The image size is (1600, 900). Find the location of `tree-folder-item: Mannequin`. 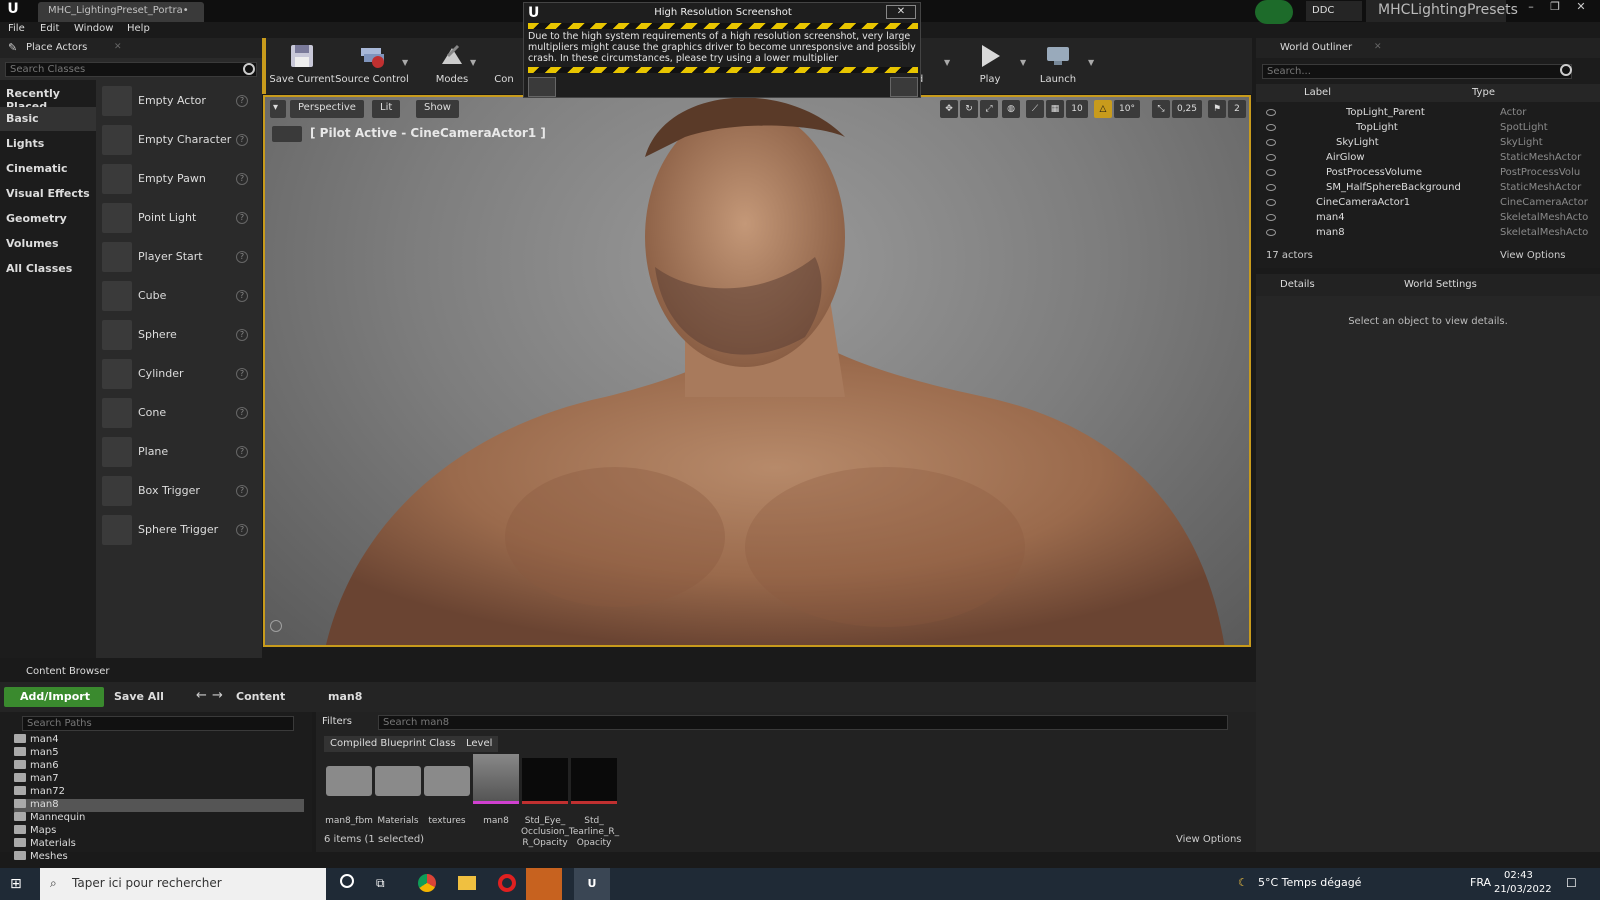

tree-folder-item: Mannequin is located at coordinates (159, 818).